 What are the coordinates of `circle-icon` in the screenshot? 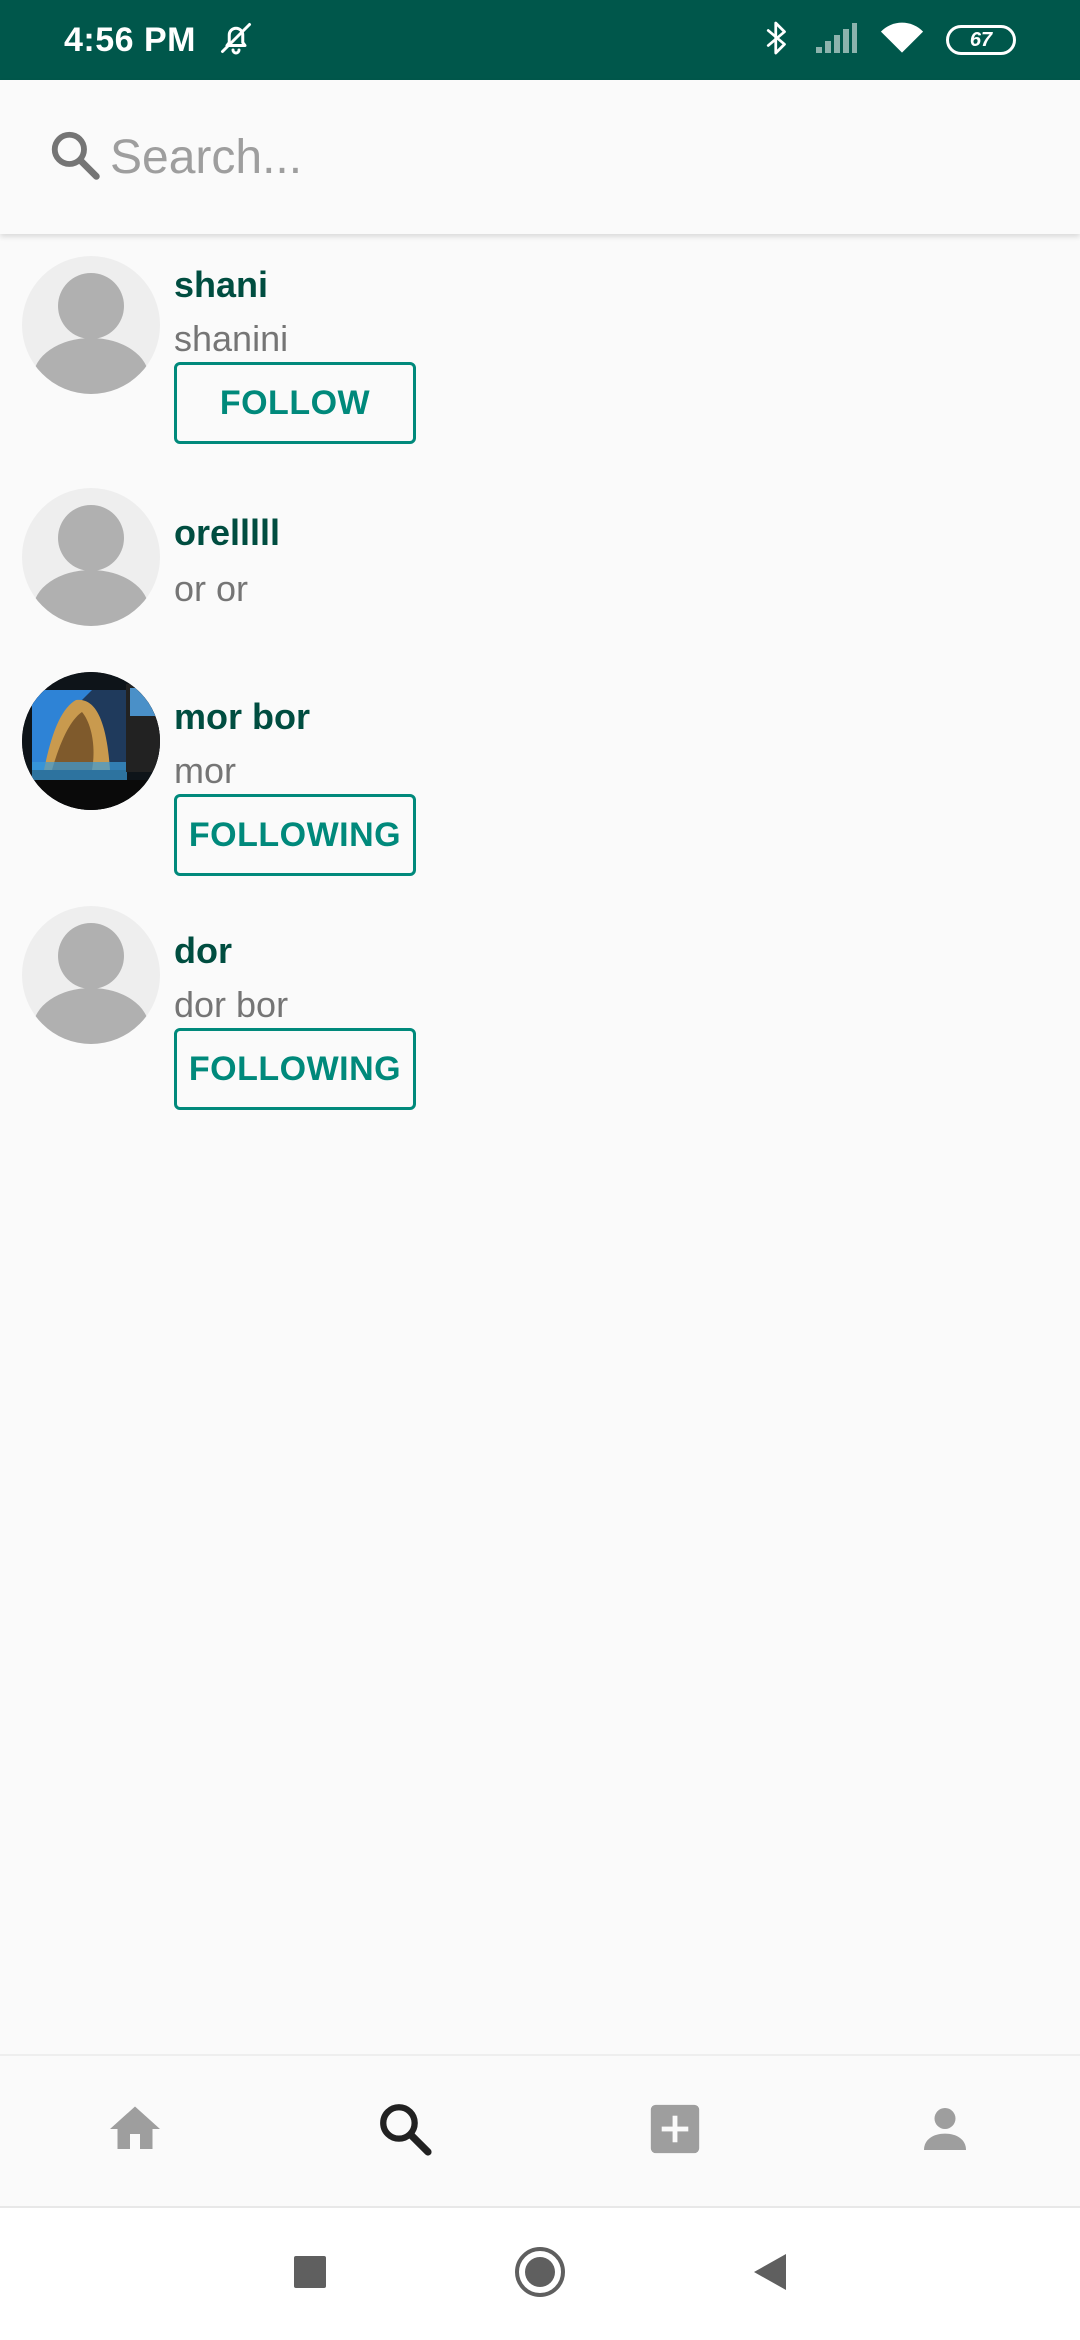 It's located at (540, 2274).